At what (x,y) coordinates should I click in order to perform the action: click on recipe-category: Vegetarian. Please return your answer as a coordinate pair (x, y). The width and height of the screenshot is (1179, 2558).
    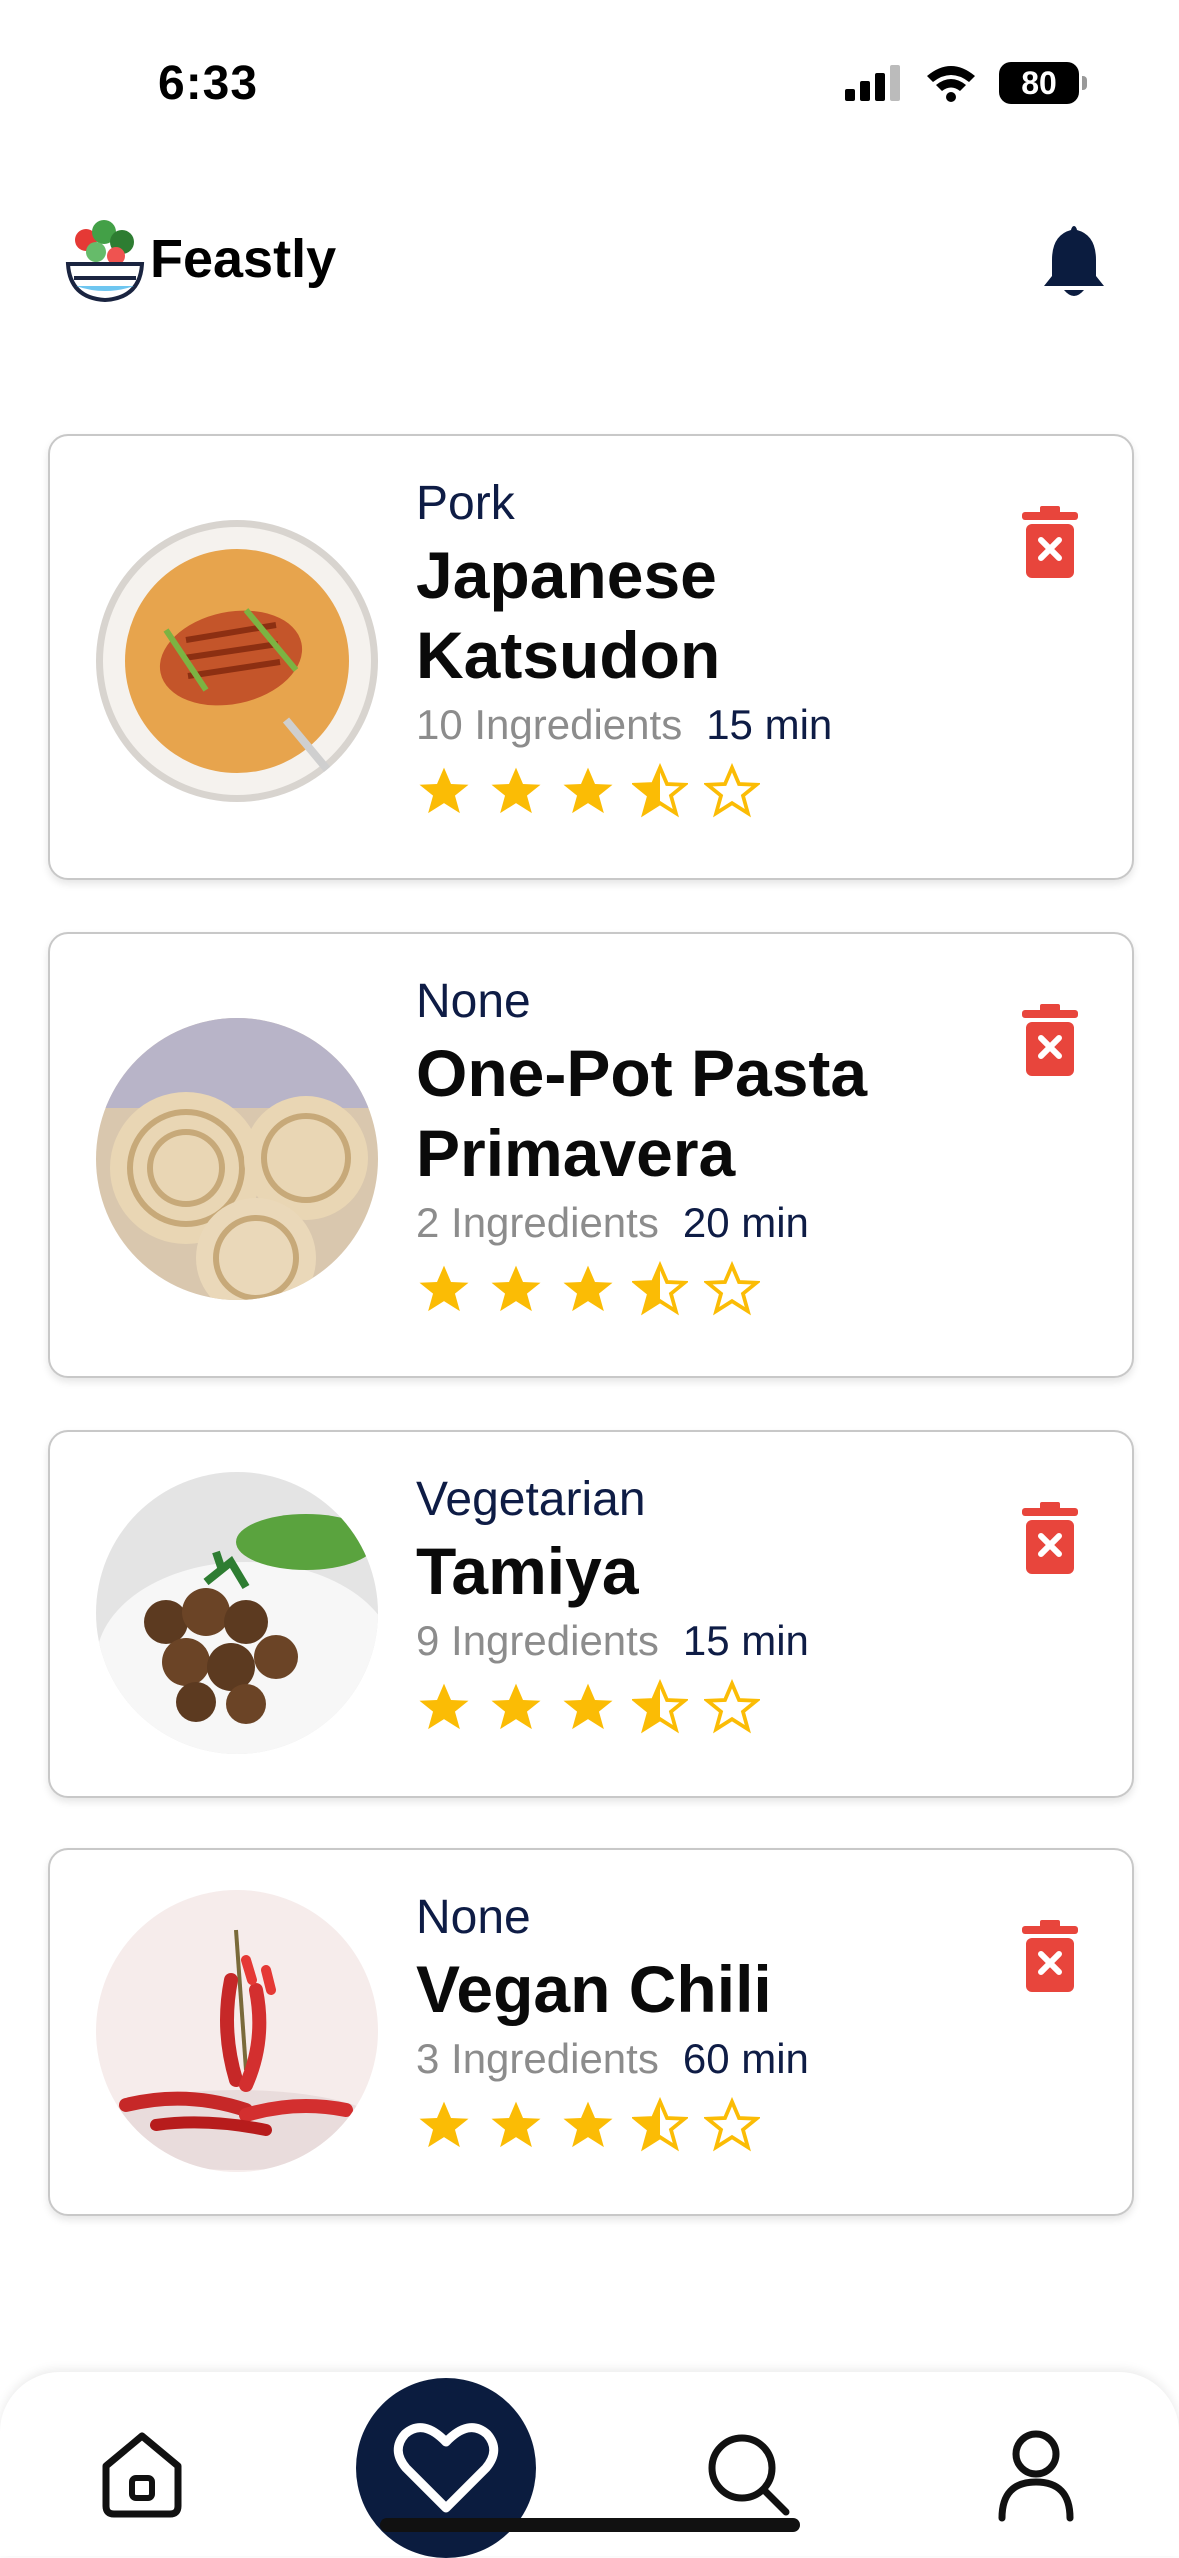
    Looking at the image, I should click on (531, 1499).